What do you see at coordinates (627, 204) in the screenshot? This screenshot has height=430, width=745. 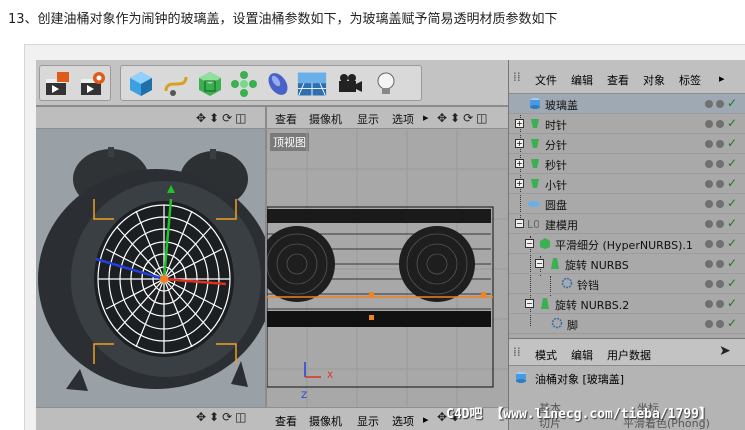 I see `object-row-disc: 圆盘 ✓` at bounding box center [627, 204].